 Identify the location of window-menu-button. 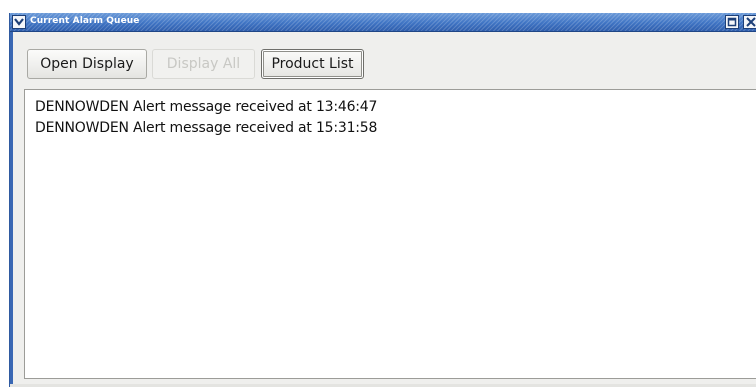
(19, 22).